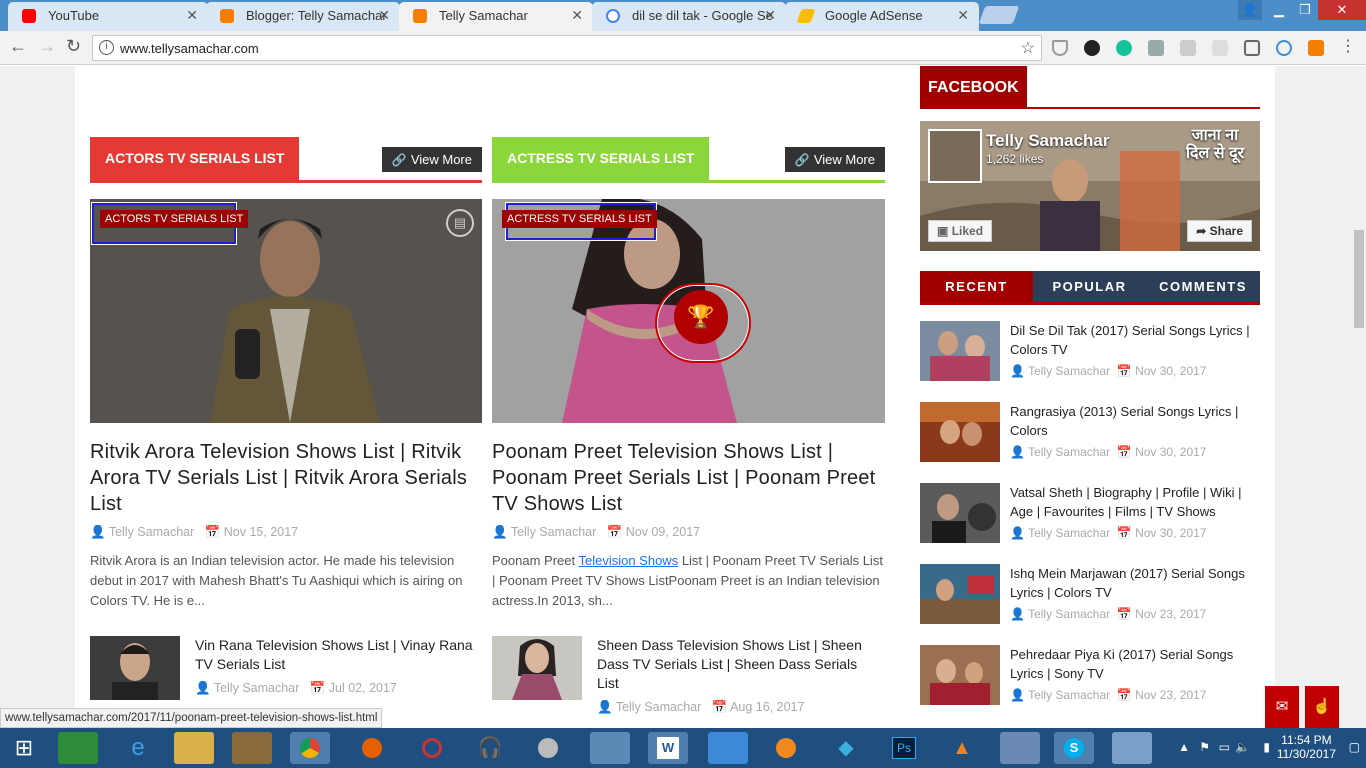 The image size is (1366, 768). What do you see at coordinates (579, 219) in the screenshot?
I see `category-tag: ACTRESS TV SERIALS LIST` at bounding box center [579, 219].